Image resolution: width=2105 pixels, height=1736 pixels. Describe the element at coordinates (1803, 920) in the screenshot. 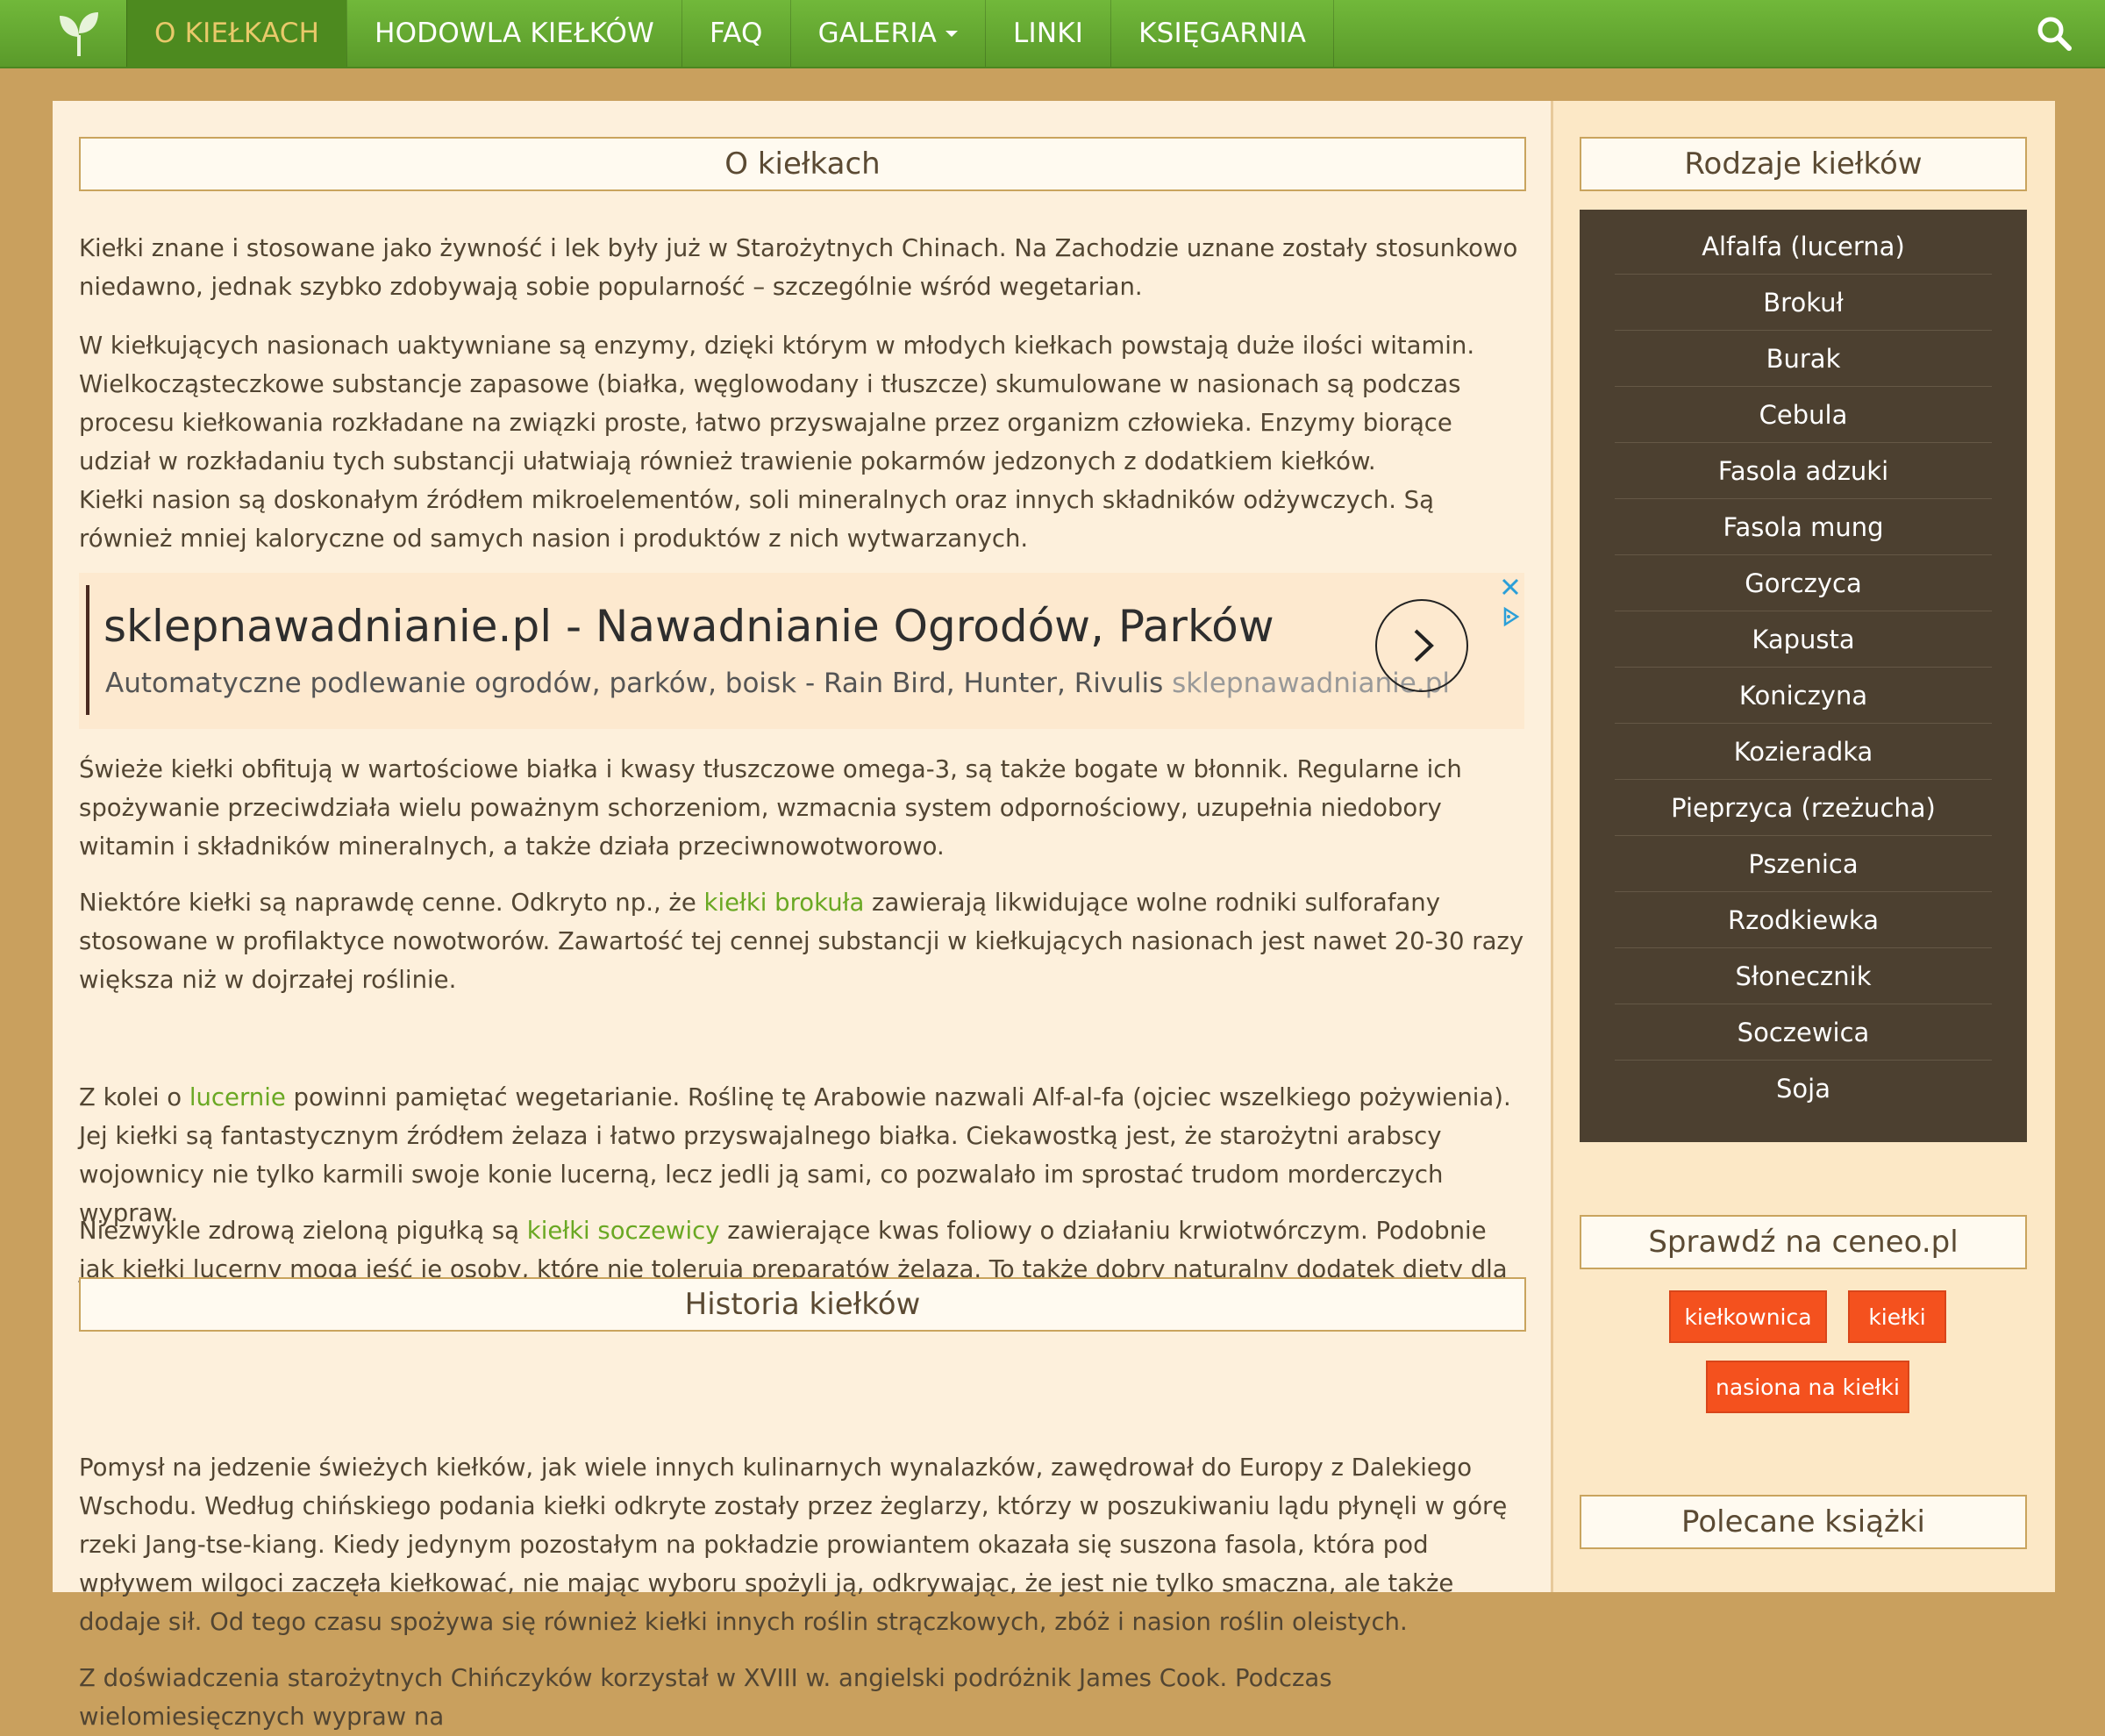

I see `sprout-list-item: Rzodkiewka` at that location.